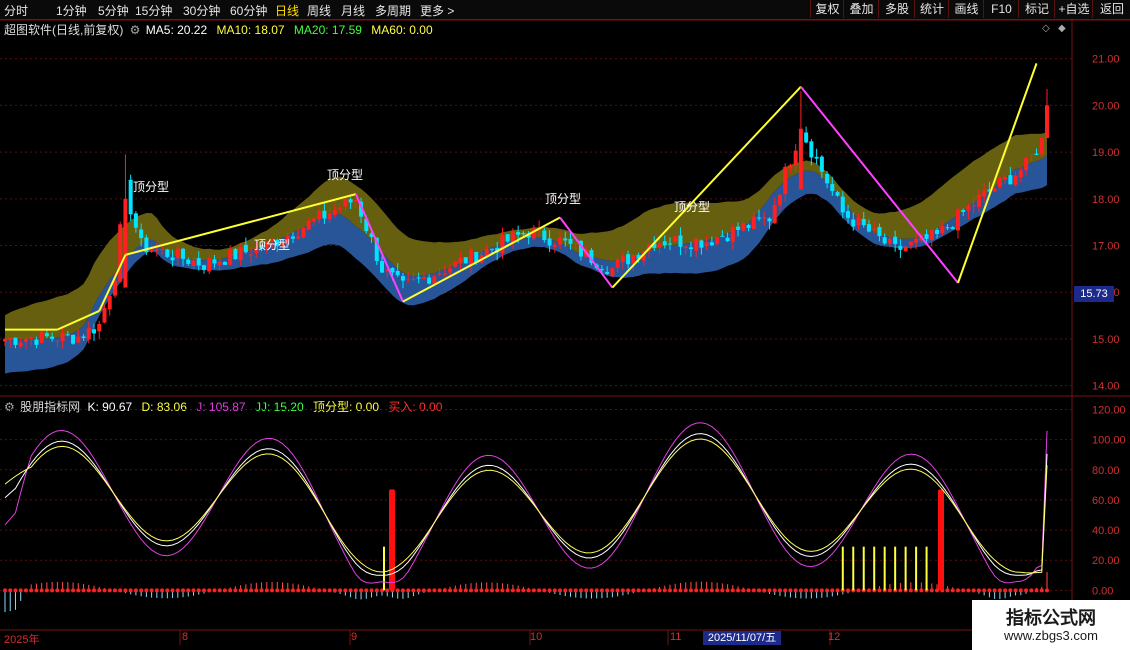  Describe the element at coordinates (1106, 200) in the screenshot. I see `main-y-tick-3: 18.00` at that location.